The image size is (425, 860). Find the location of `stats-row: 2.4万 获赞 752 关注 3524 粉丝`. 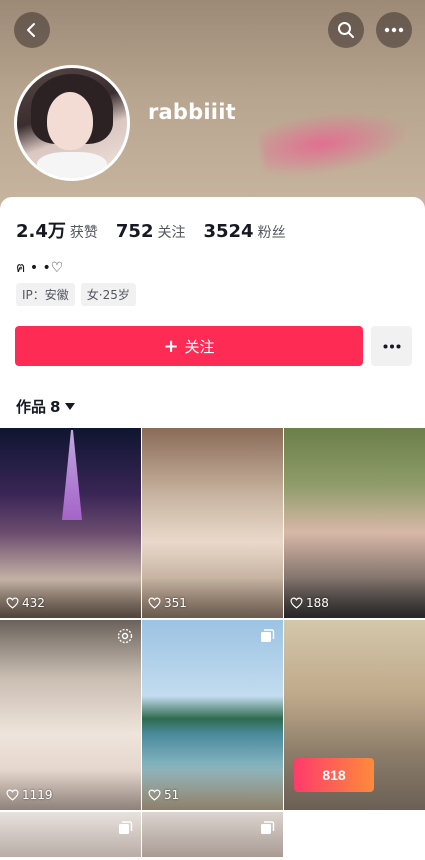

stats-row: 2.4万 获赞 752 关注 3524 粉丝 is located at coordinates (160, 230).